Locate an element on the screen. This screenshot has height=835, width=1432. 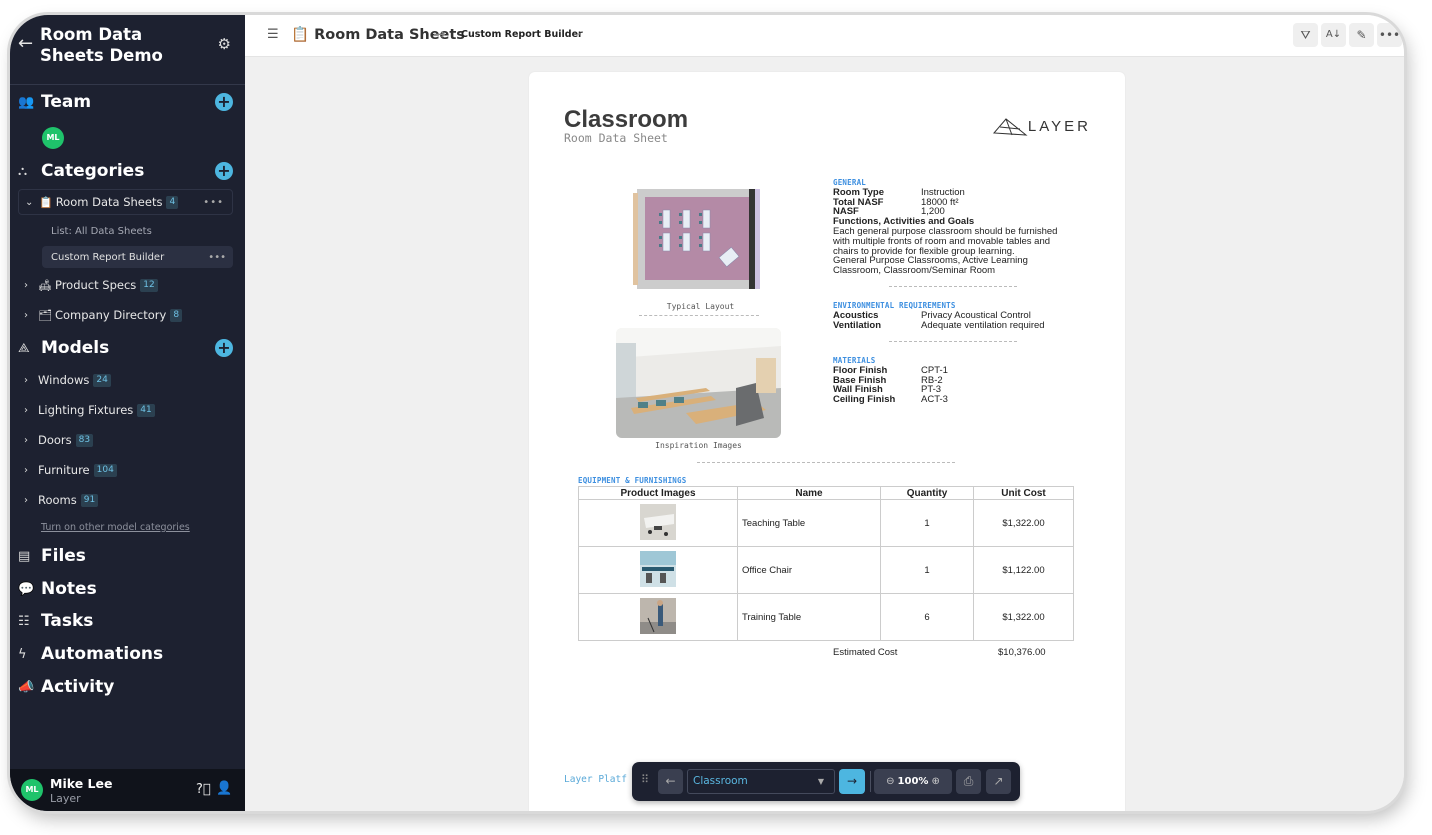
section-team: 👥 Team + is located at coordinates (125, 102).